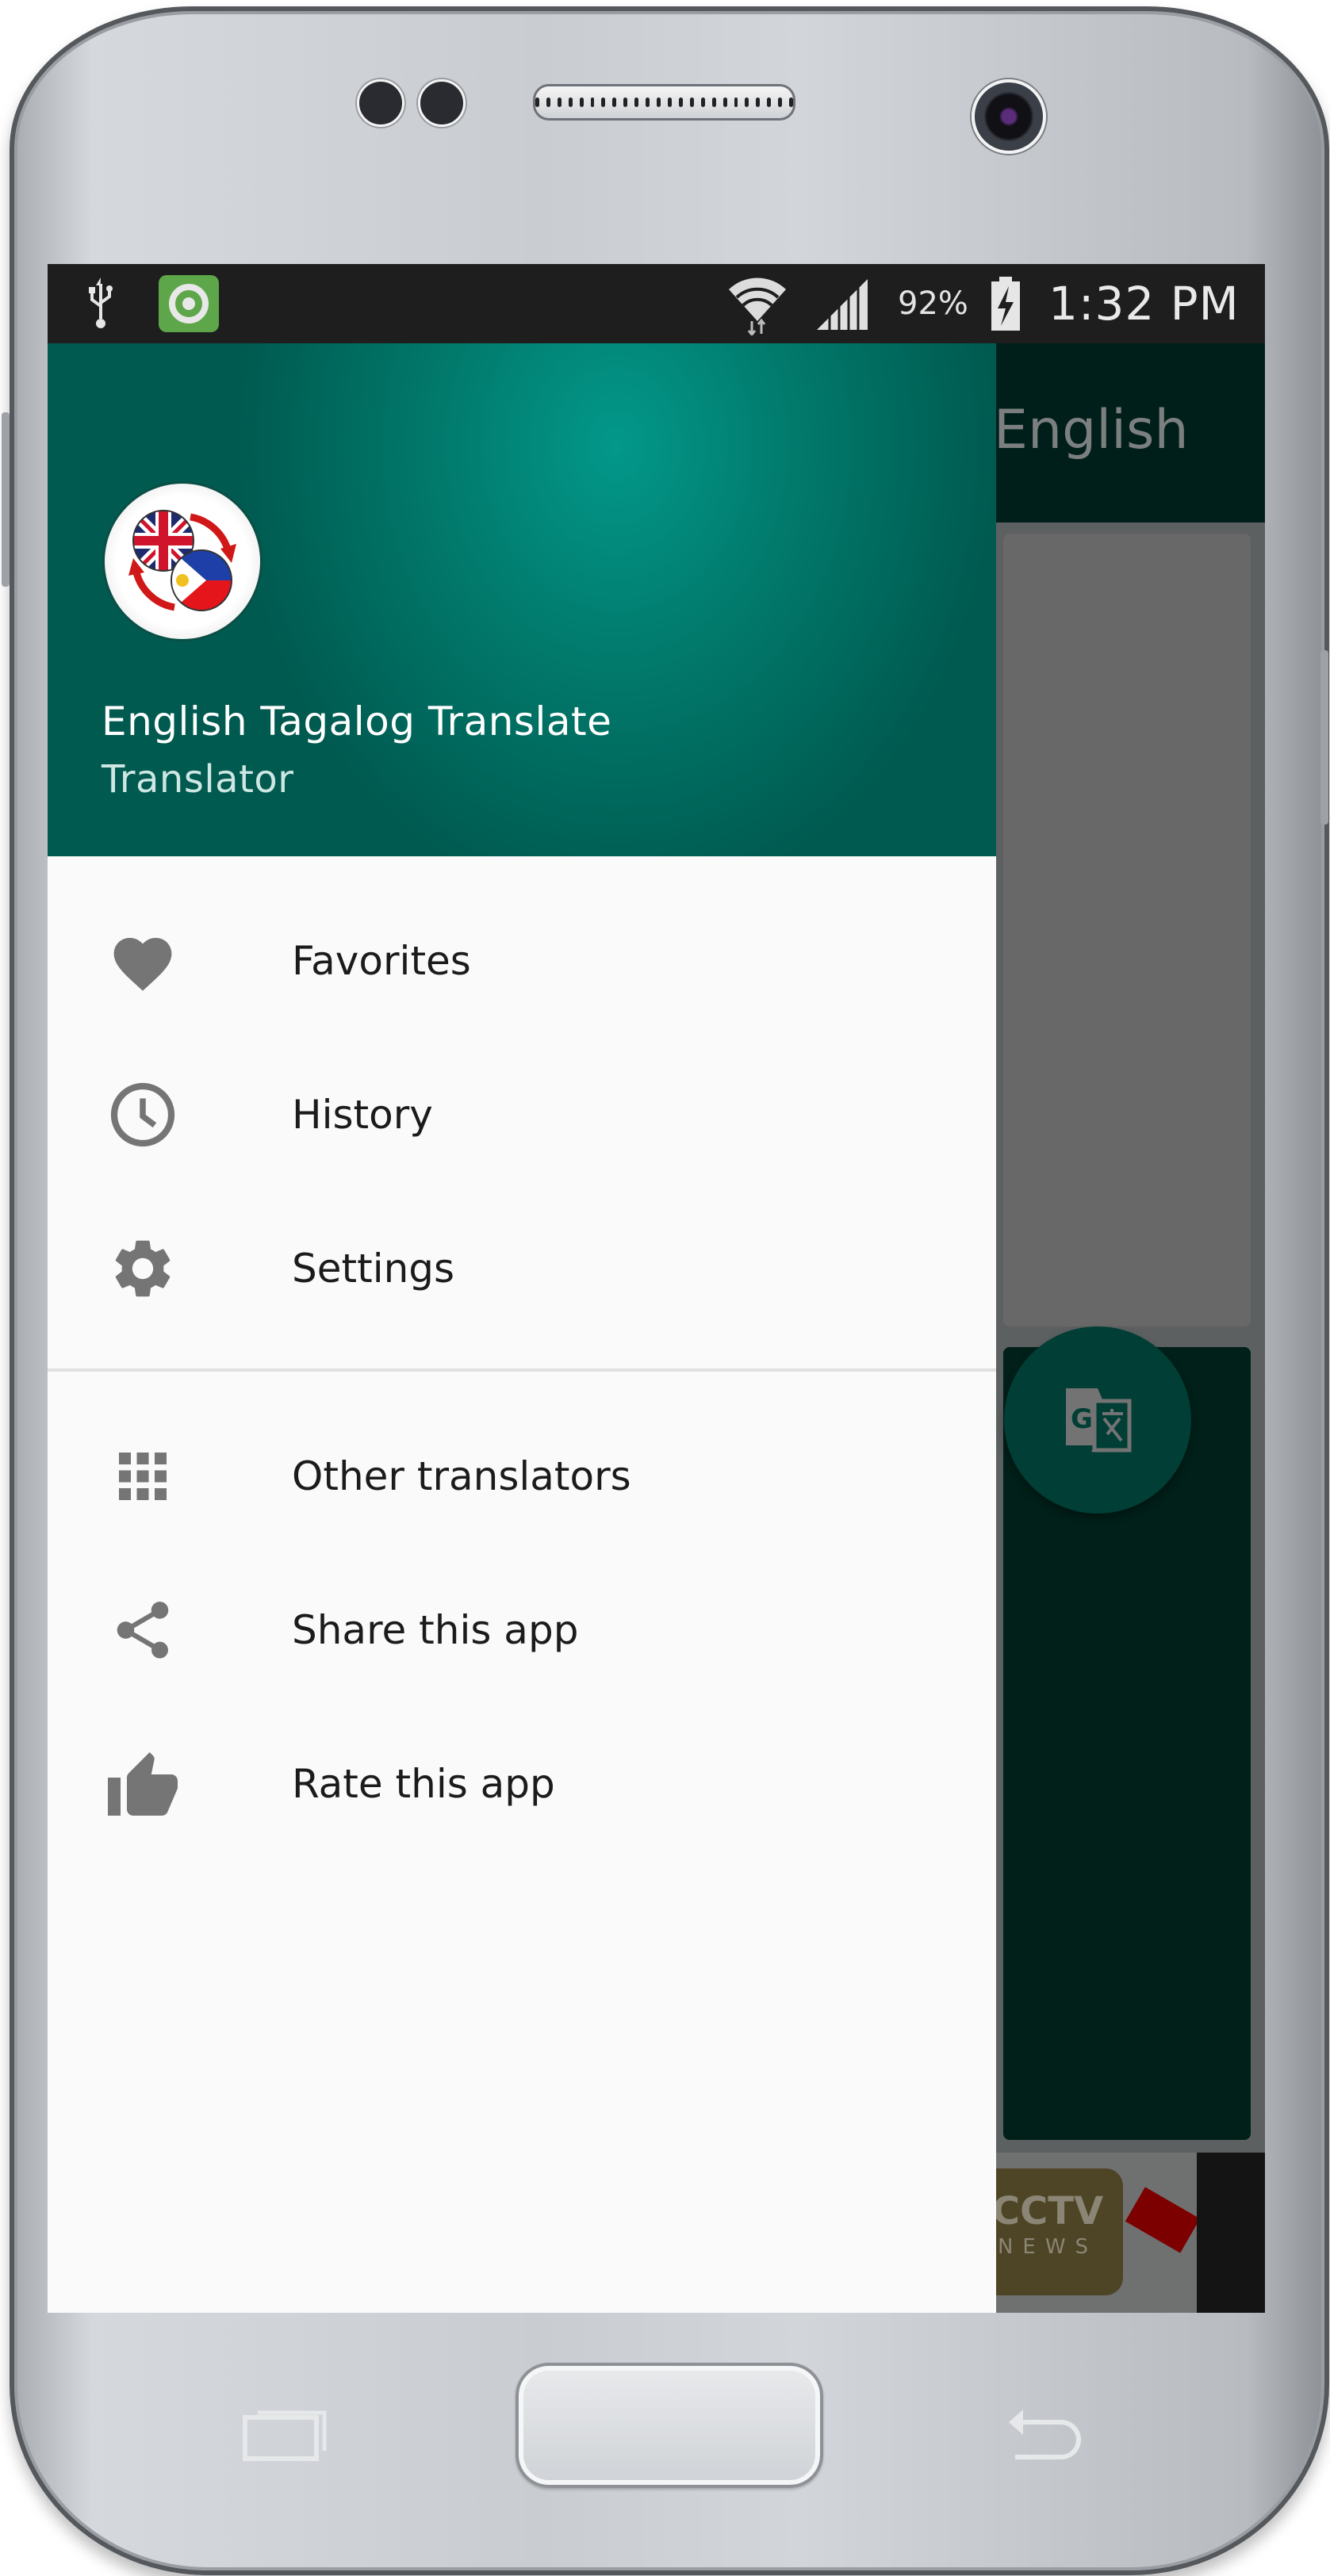 This screenshot has height=2576, width=1330. Describe the element at coordinates (461, 1476) in the screenshot. I see `menu-label: Other translators` at that location.